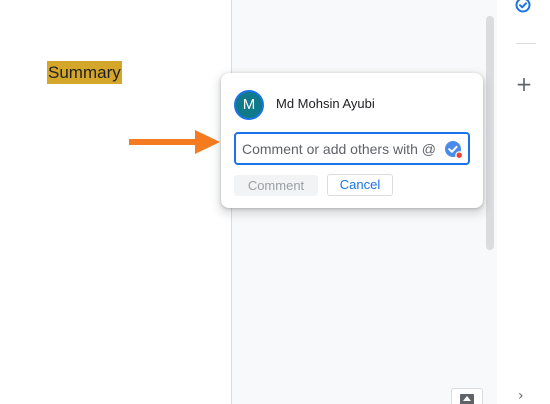 The width and height of the screenshot is (550, 404). Describe the element at coordinates (249, 105) in the screenshot. I see `avatar: M` at that location.